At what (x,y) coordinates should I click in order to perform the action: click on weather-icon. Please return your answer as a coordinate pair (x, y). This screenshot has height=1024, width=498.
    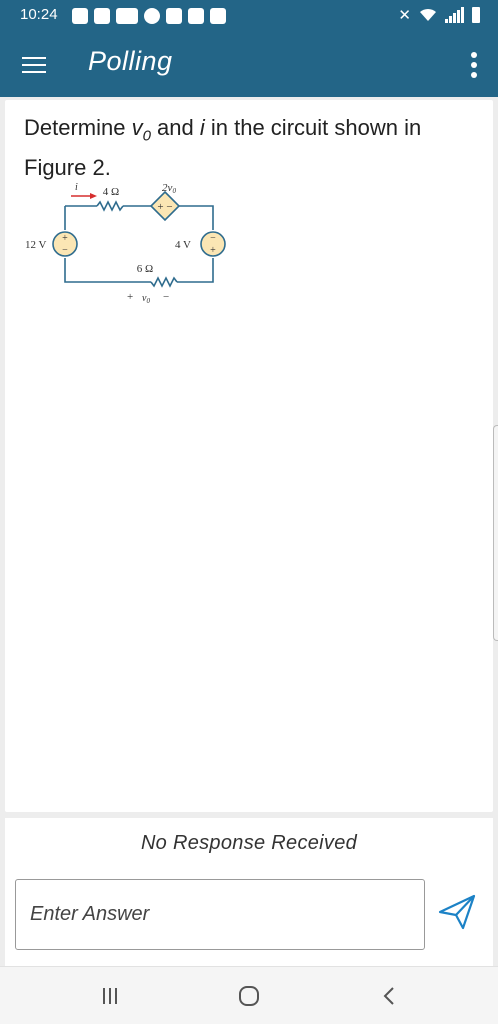
    Looking at the image, I should click on (218, 16).